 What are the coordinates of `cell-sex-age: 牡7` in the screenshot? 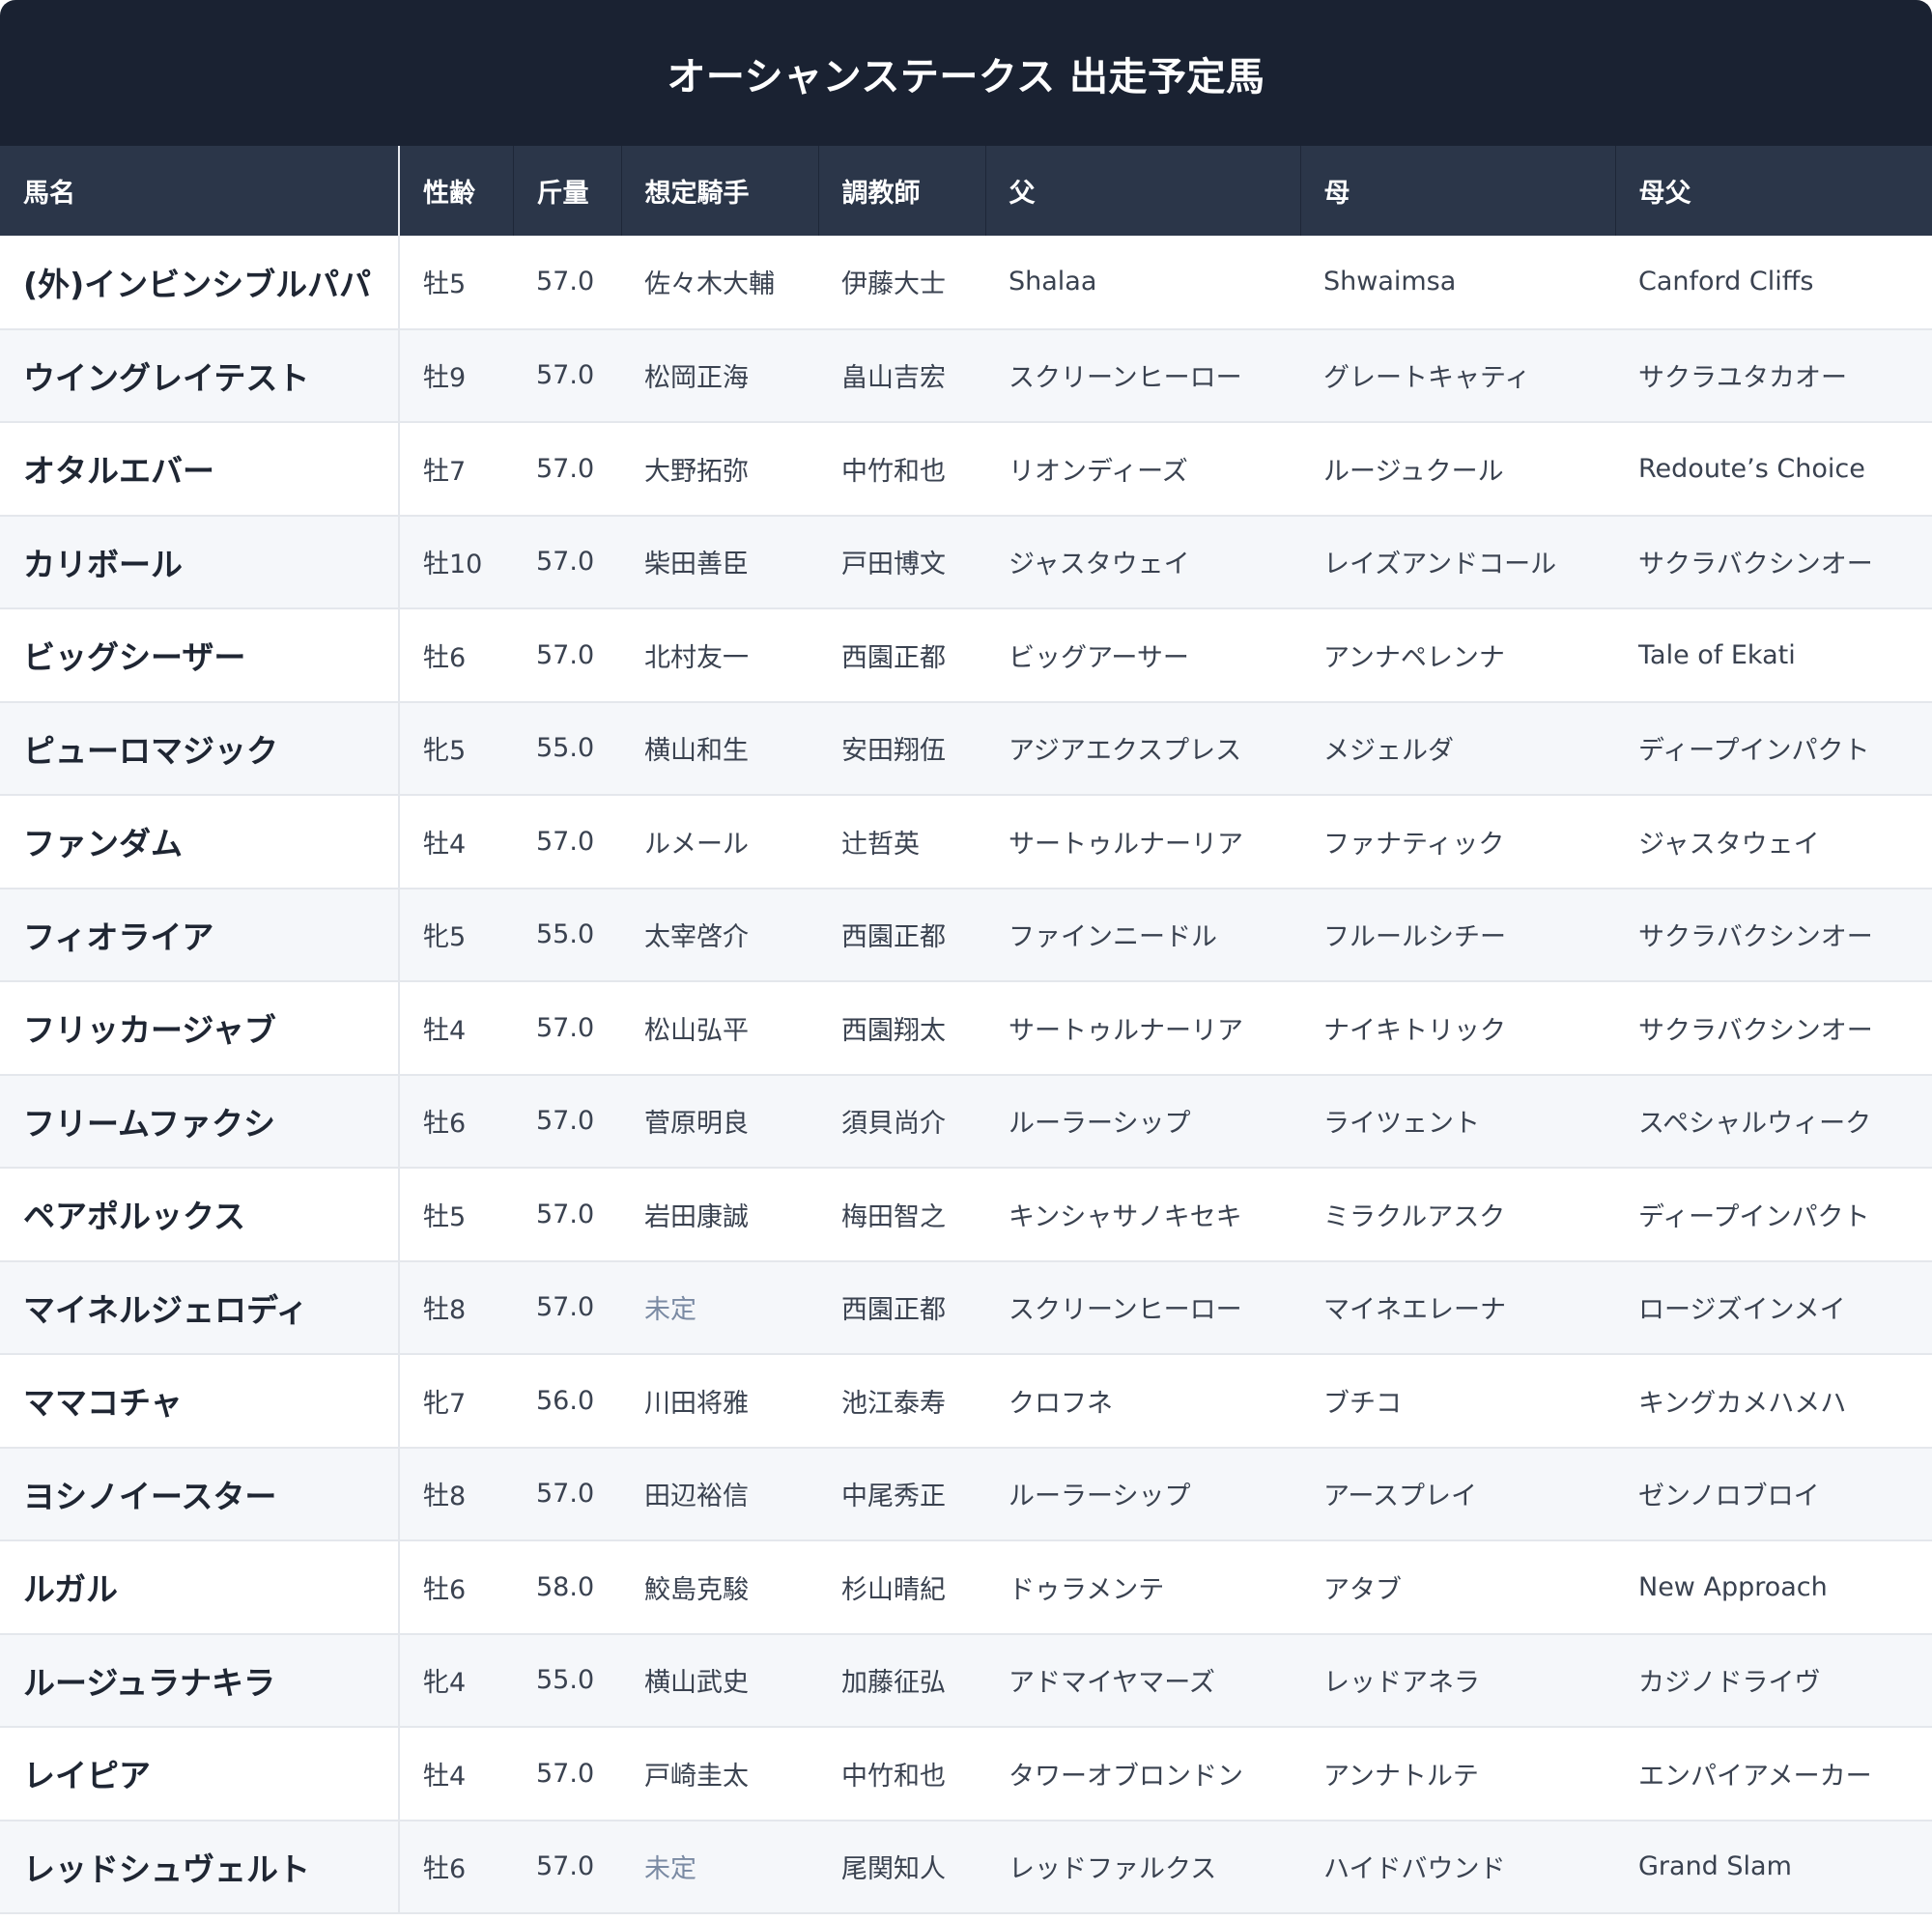 It's located at (445, 471).